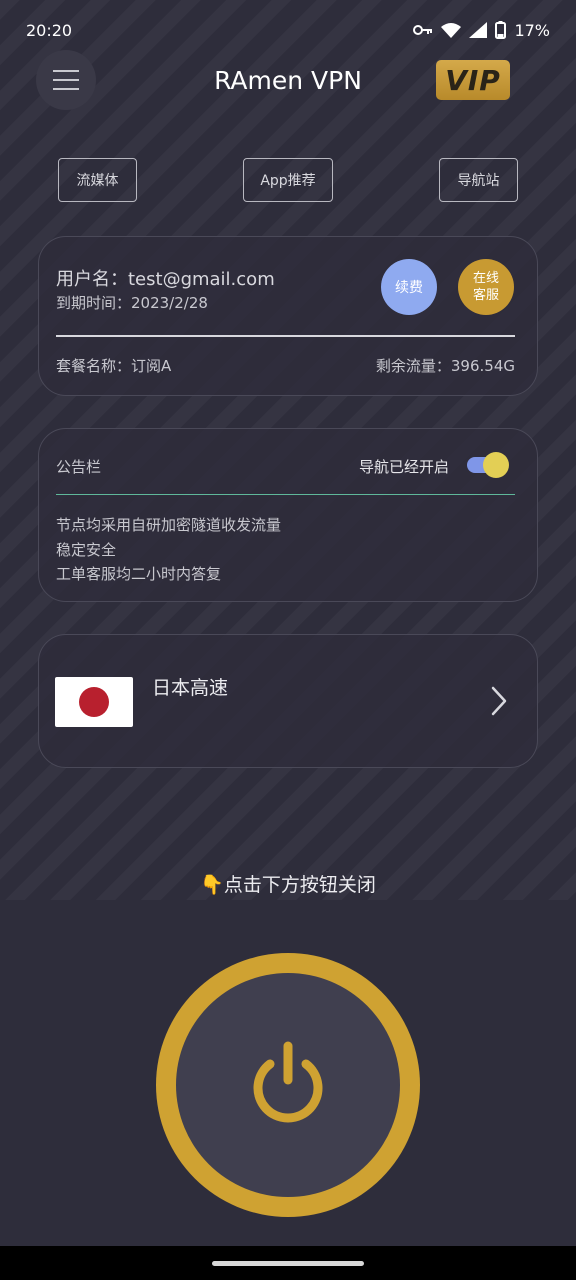 Image resolution: width=576 pixels, height=1280 pixels. I want to click on system-nav-bar, so click(288, 1263).